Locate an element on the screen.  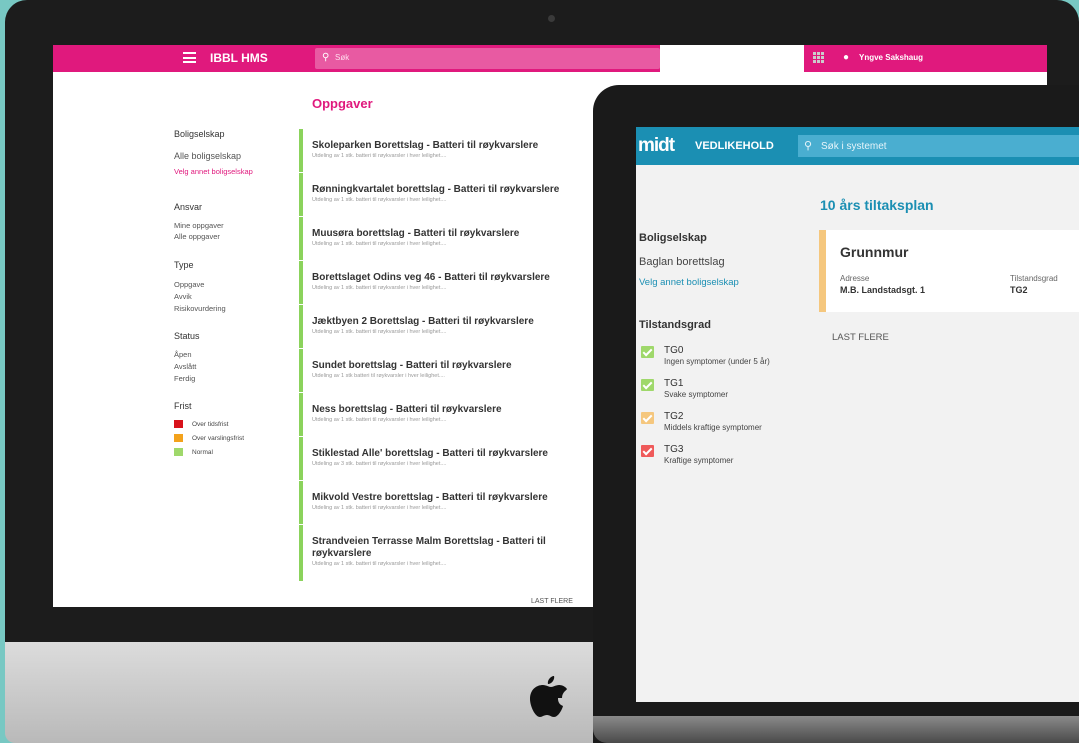
apple-logo-icon is located at coordinates (548, 696).